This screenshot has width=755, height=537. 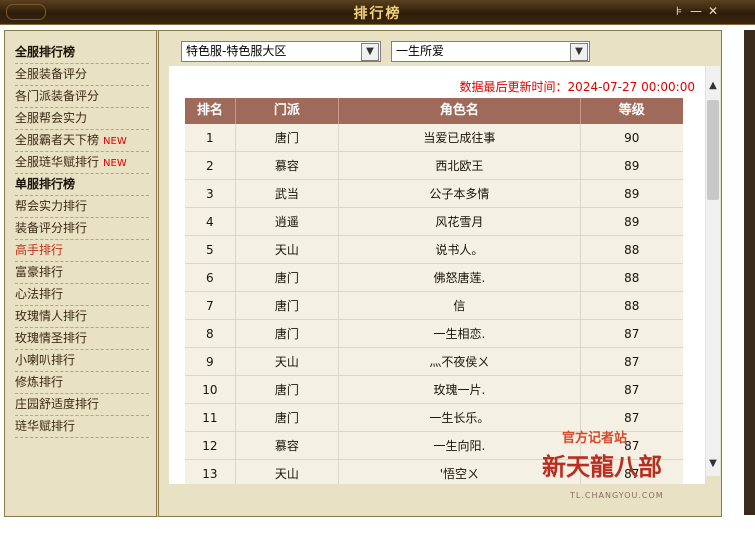 I want to click on category-select-value: 一生所爱, so click(x=420, y=51).